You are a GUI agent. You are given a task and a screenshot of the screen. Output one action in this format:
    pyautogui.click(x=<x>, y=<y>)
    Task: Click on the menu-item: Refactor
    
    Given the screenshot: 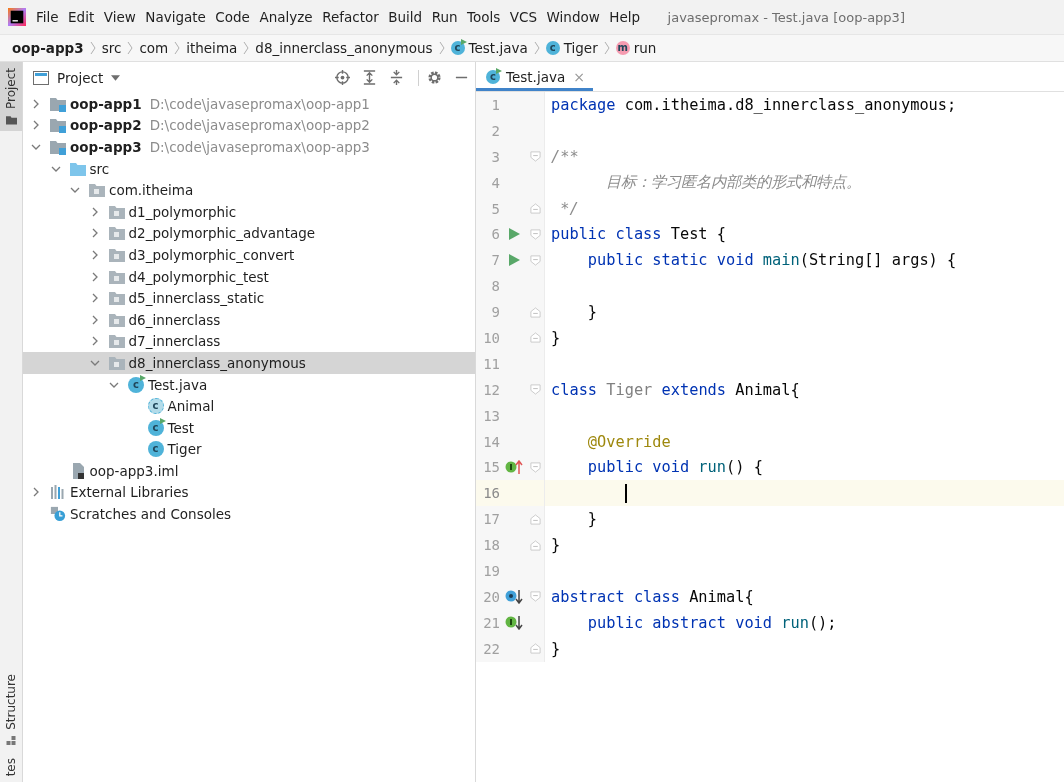 What is the action you would take?
    pyautogui.click(x=350, y=17)
    